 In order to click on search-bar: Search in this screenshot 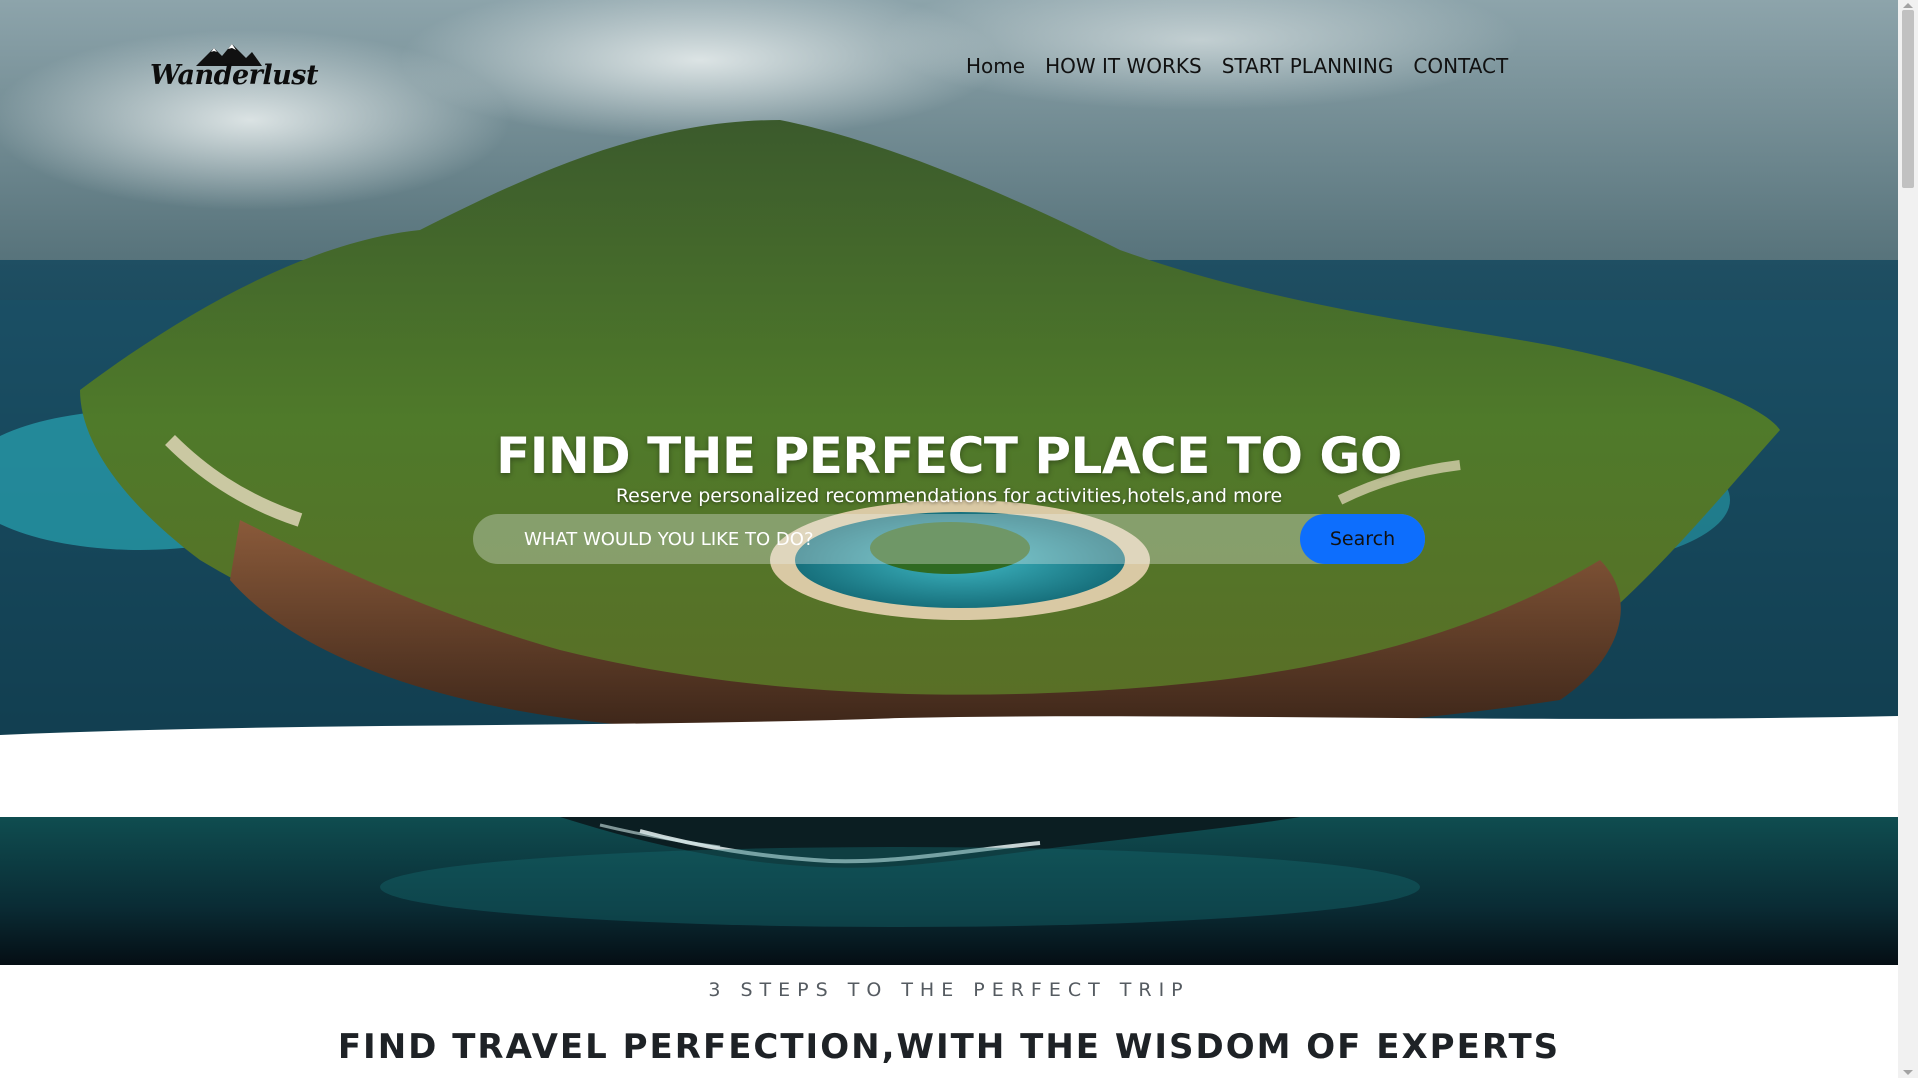, I will do `click(949, 539)`.